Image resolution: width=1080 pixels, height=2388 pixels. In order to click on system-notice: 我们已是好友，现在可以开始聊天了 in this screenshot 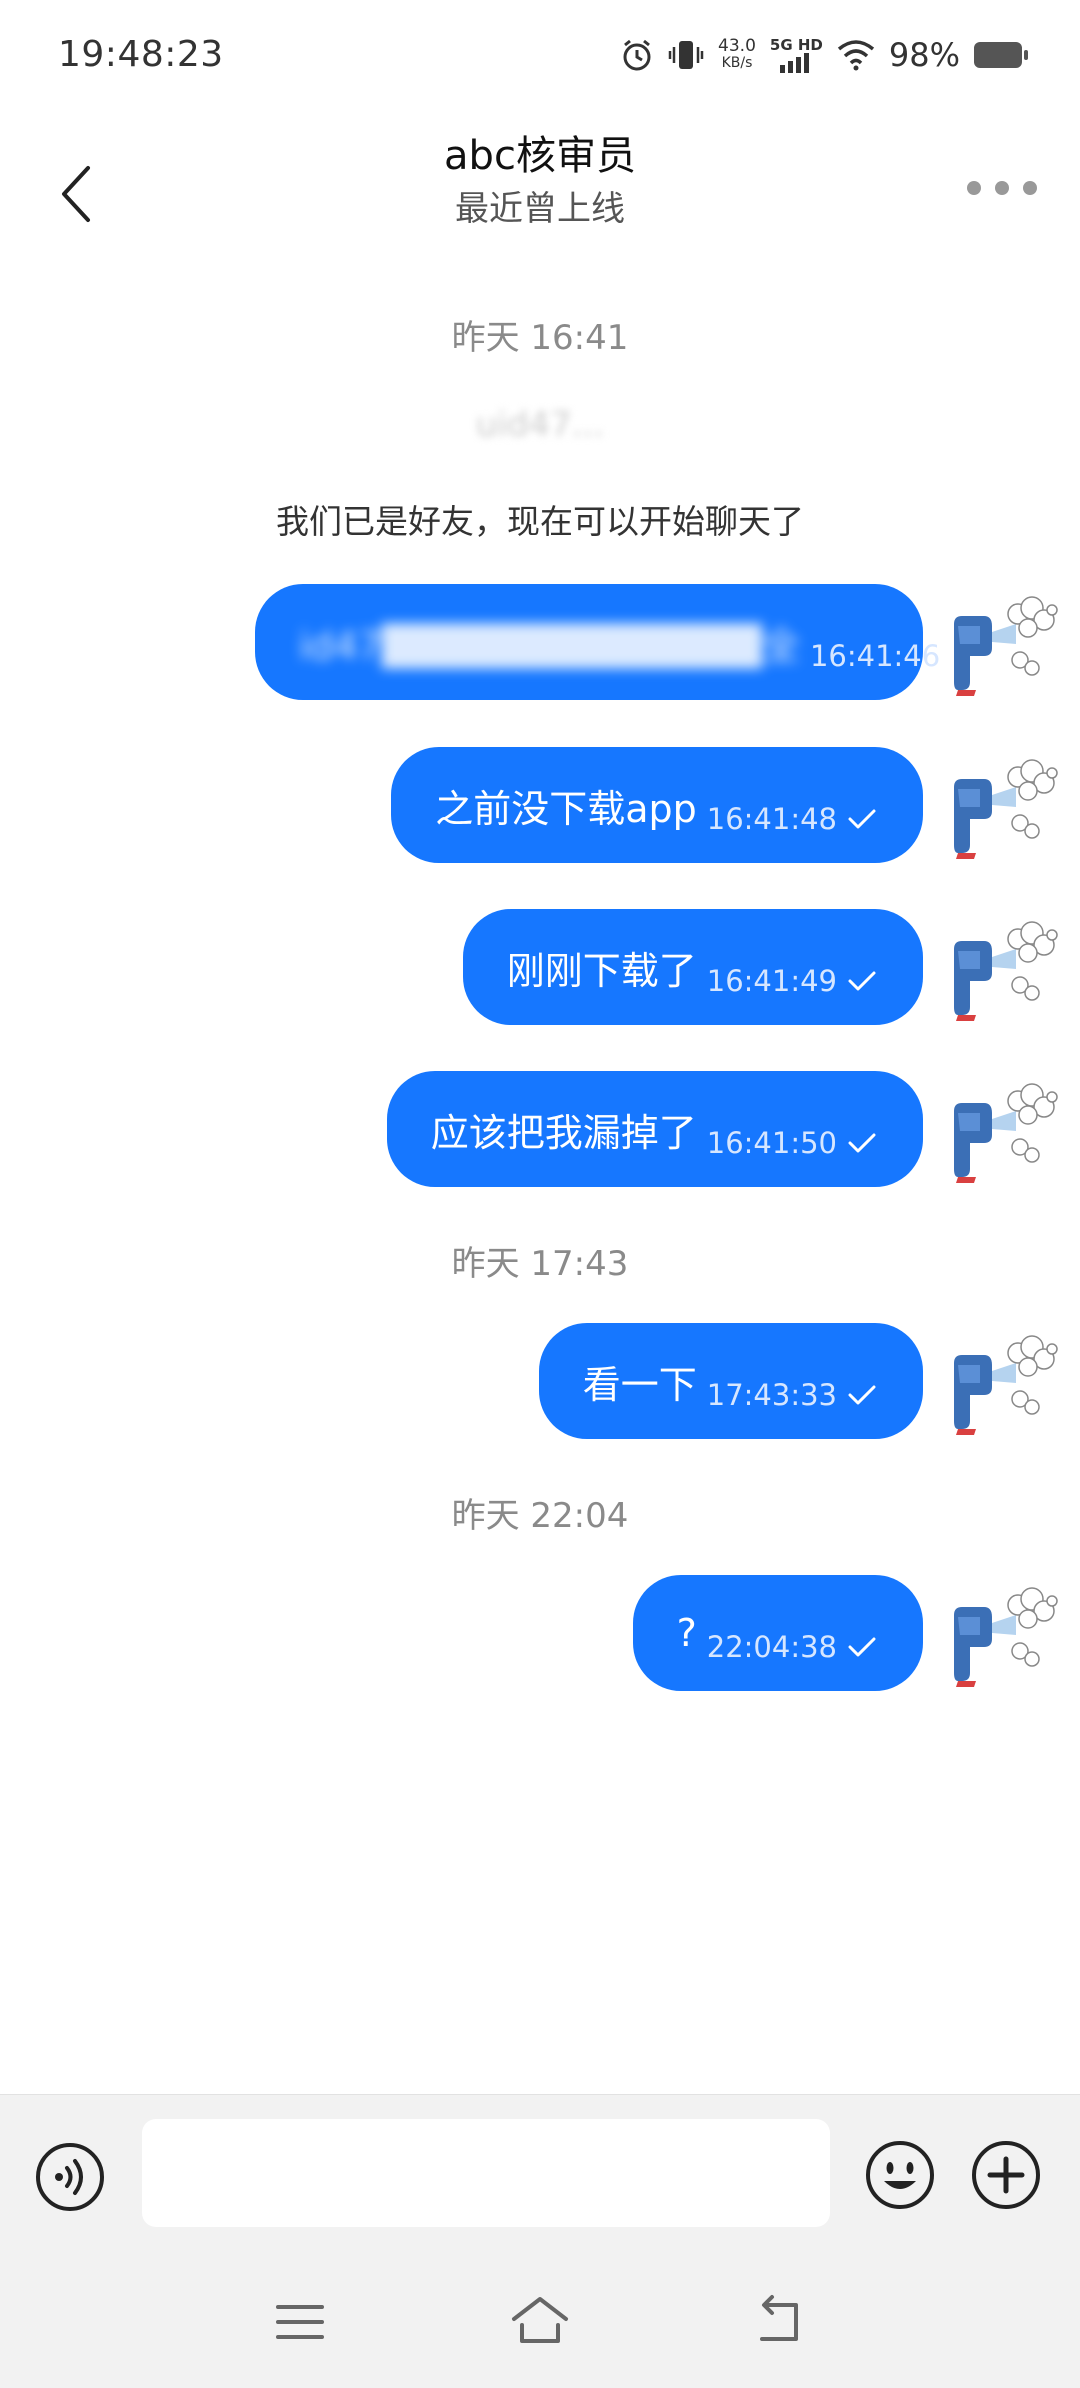, I will do `click(540, 521)`.